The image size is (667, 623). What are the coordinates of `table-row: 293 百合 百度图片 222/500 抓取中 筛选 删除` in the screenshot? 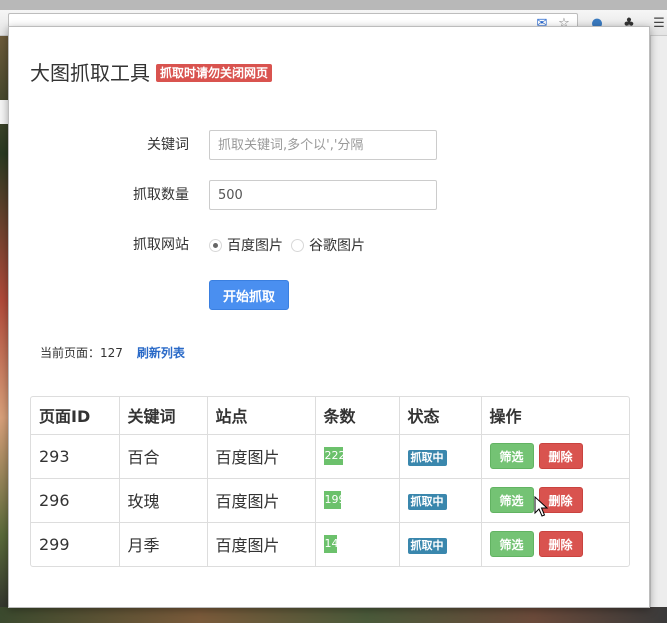 It's located at (330, 456).